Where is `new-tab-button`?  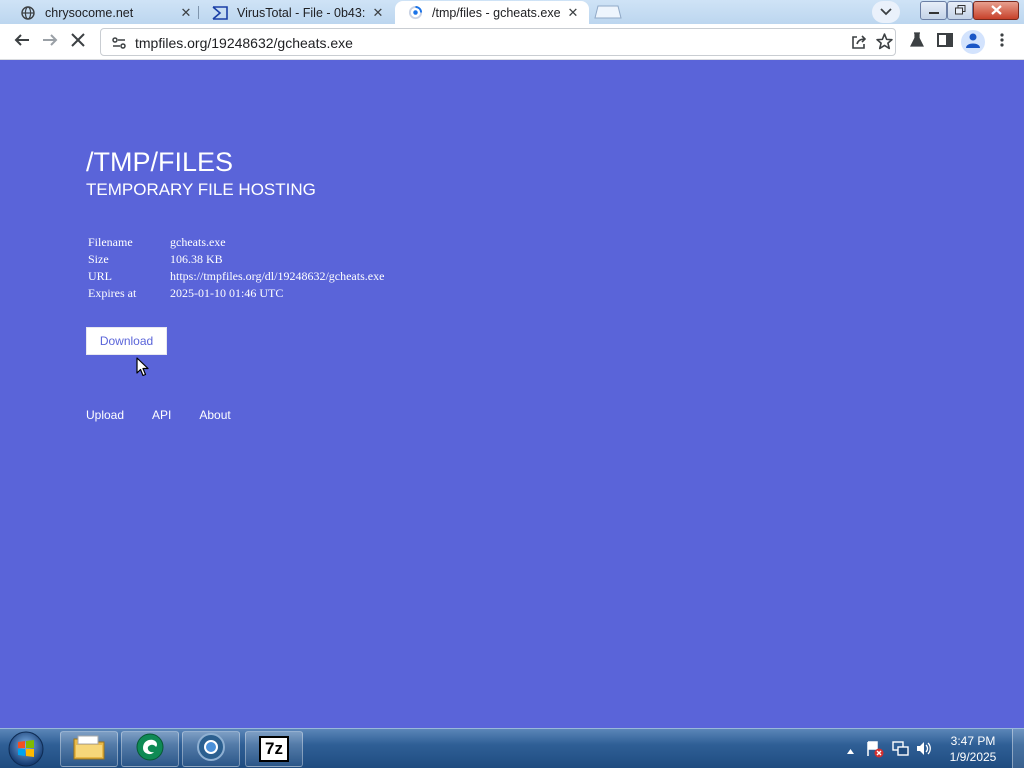 new-tab-button is located at coordinates (608, 12).